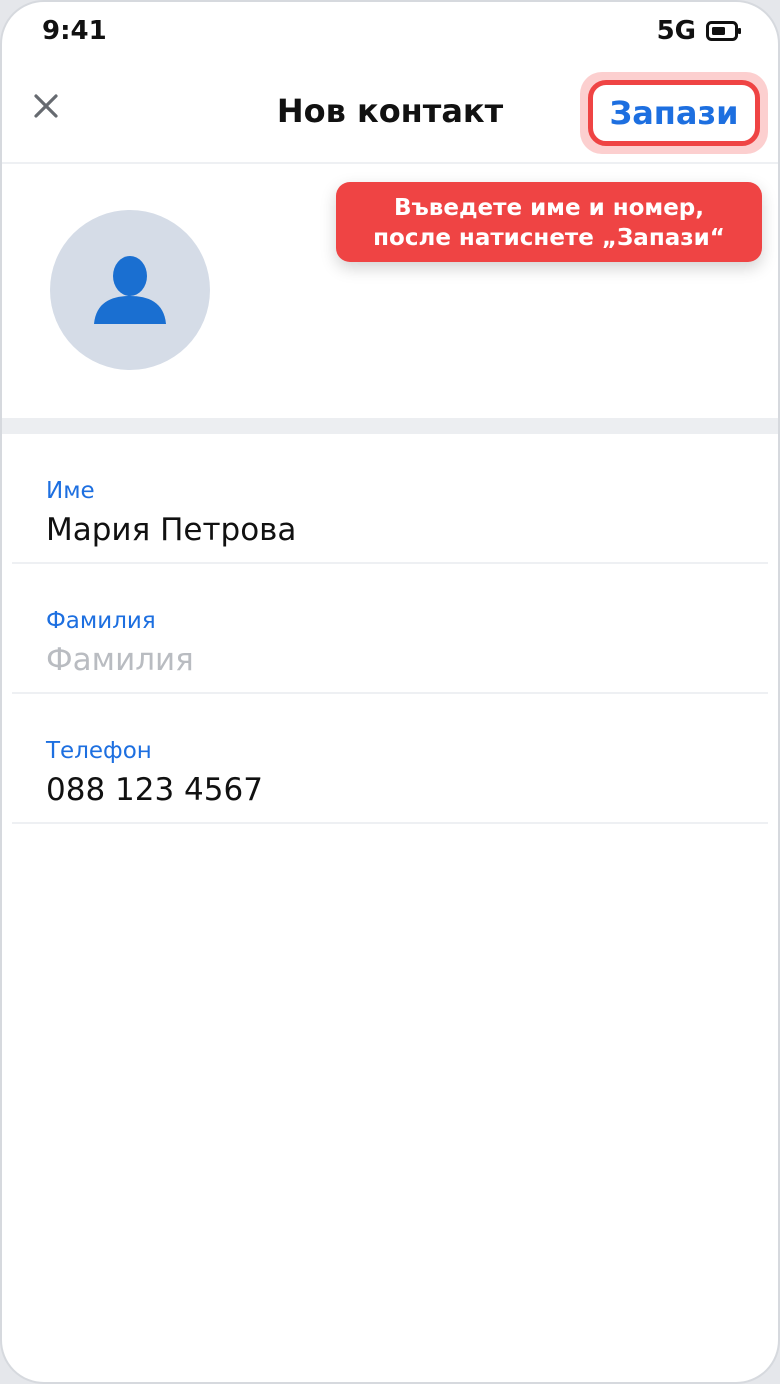 The image size is (780, 1384). What do you see at coordinates (99, 751) in the screenshot?
I see `phone-label: Телефон` at bounding box center [99, 751].